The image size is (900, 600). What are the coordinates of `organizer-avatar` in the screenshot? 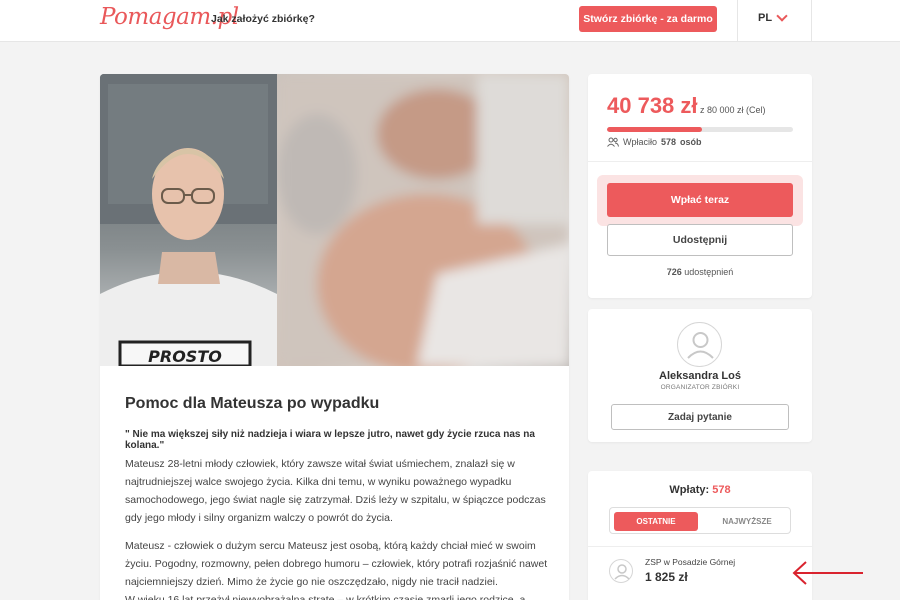 It's located at (699, 344).